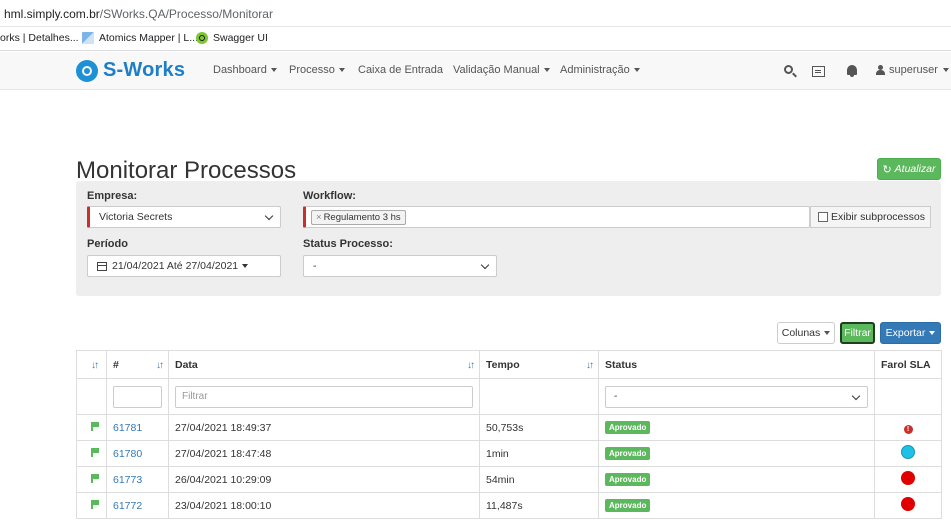 Image resolution: width=951 pixels, height=528 pixels. Describe the element at coordinates (818, 71) in the screenshot. I see `inbox-icon` at that location.